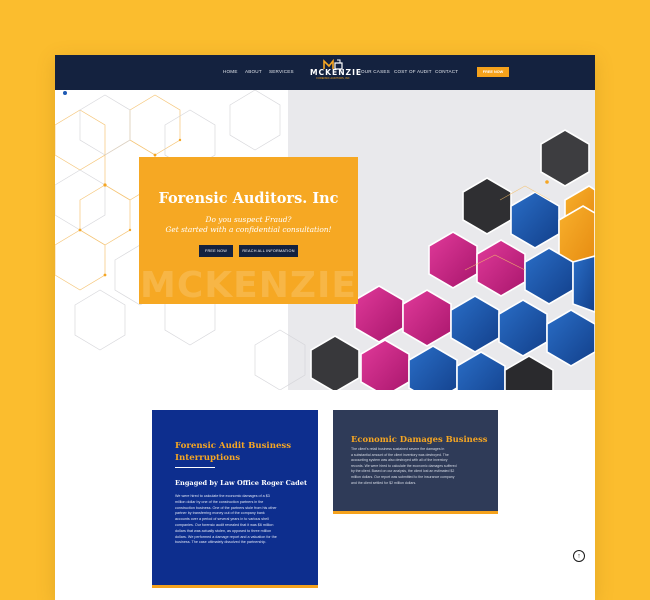 This screenshot has height=600, width=650. Describe the element at coordinates (208, 458) in the screenshot. I see `case1-title-line-2: Interruptions` at that location.